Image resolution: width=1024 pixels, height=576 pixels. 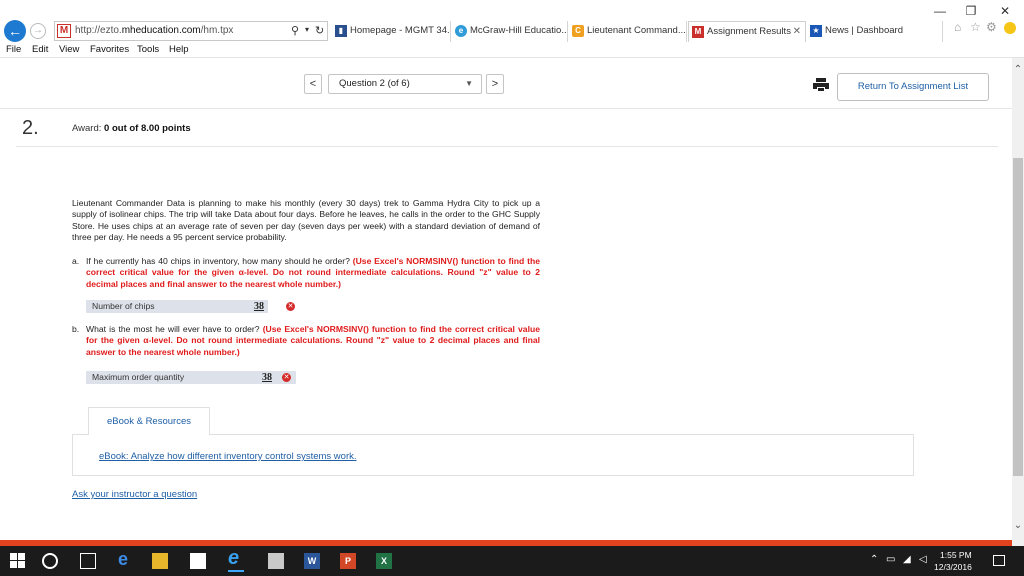 I want to click on menu-help: Help, so click(x=179, y=49).